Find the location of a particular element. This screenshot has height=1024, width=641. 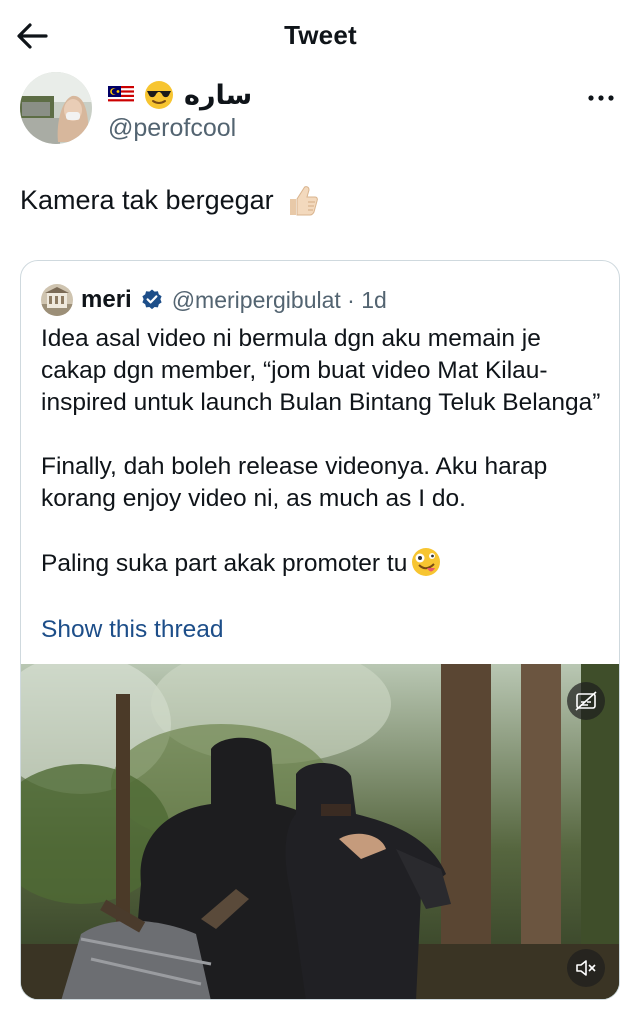

page-title: Tweet is located at coordinates (320, 35).